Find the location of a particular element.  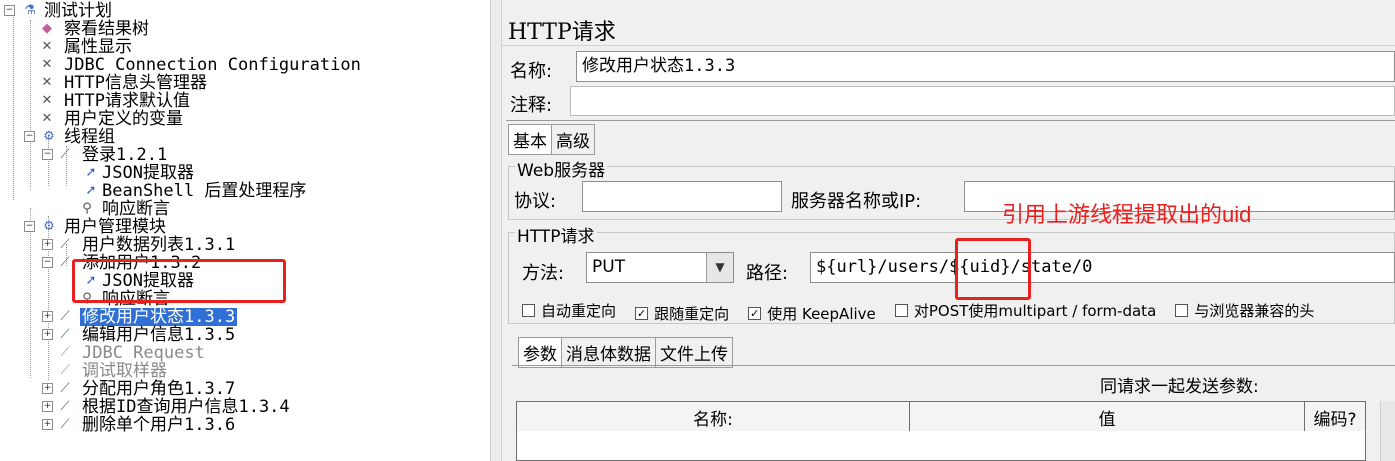

multipart-checkbox: 对POST使用multipart / form-data is located at coordinates (1025, 310).